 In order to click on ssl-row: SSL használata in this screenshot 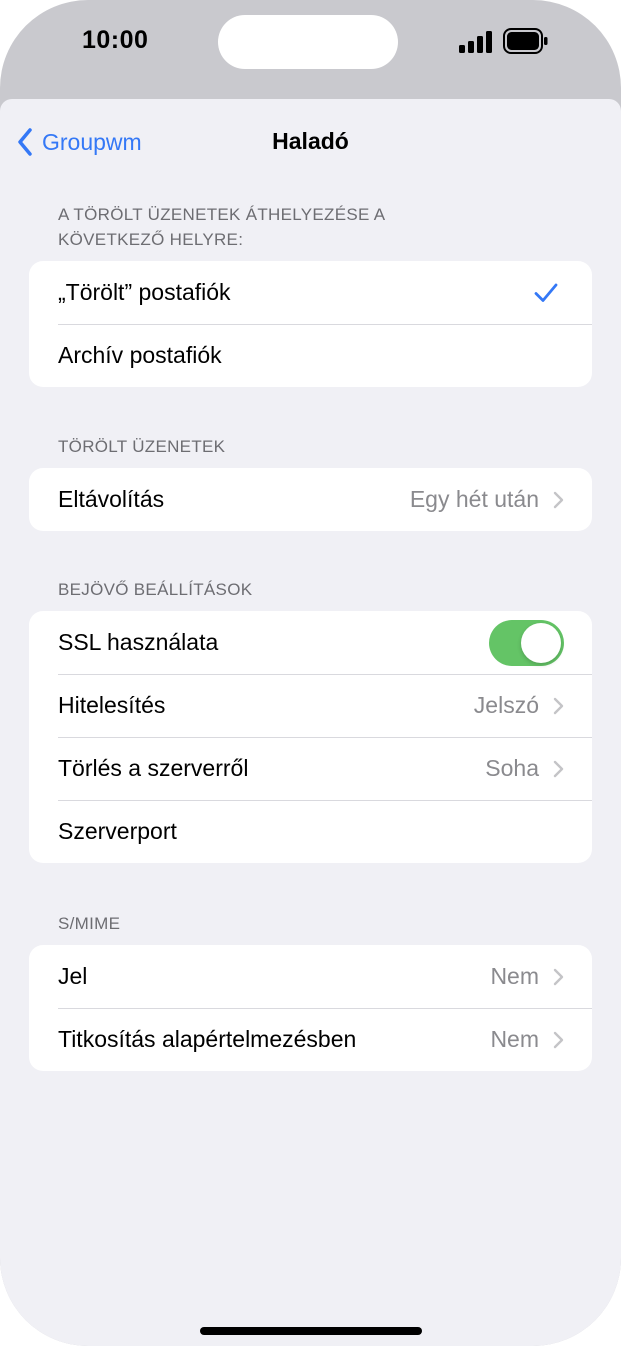, I will do `click(310, 642)`.